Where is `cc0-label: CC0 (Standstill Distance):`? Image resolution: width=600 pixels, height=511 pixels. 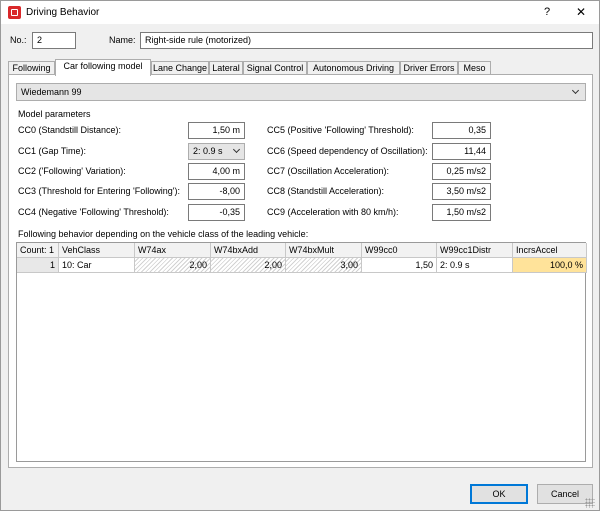 cc0-label: CC0 (Standstill Distance): is located at coordinates (70, 130).